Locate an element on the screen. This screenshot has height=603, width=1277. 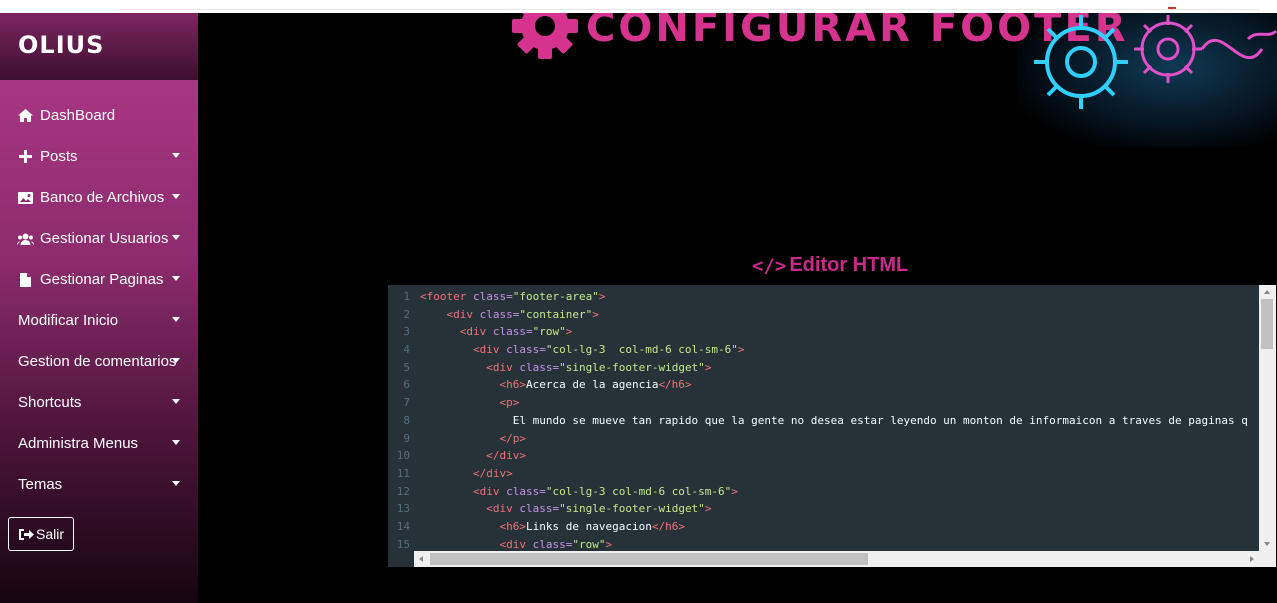
line-number: 7 is located at coordinates (406, 403).